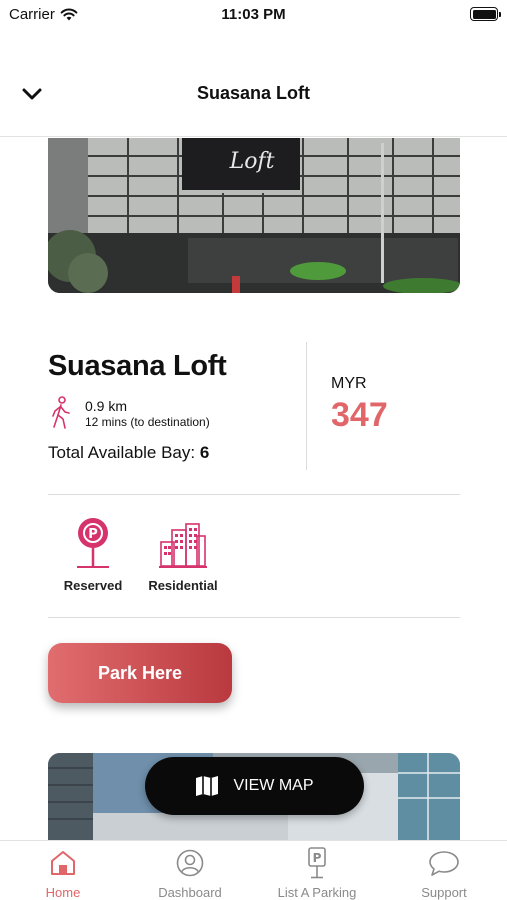  I want to click on clock: 11:03 PM, so click(253, 14).